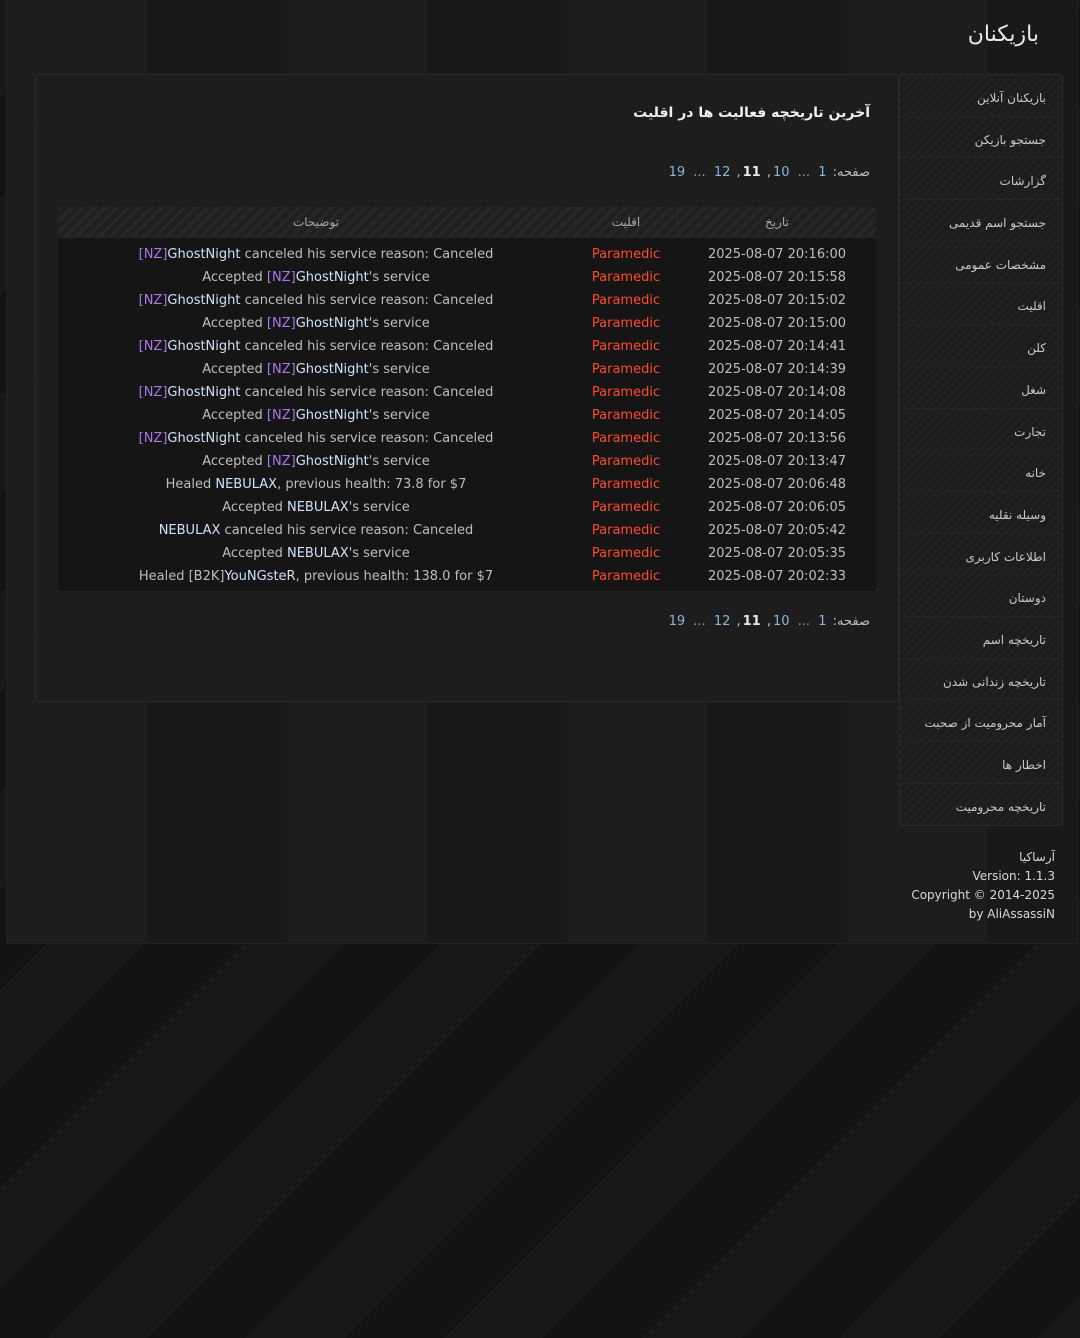  Describe the element at coordinates (981, 637) in the screenshot. I see `sidebar-item-name-history: تاریخچه اسم` at that location.